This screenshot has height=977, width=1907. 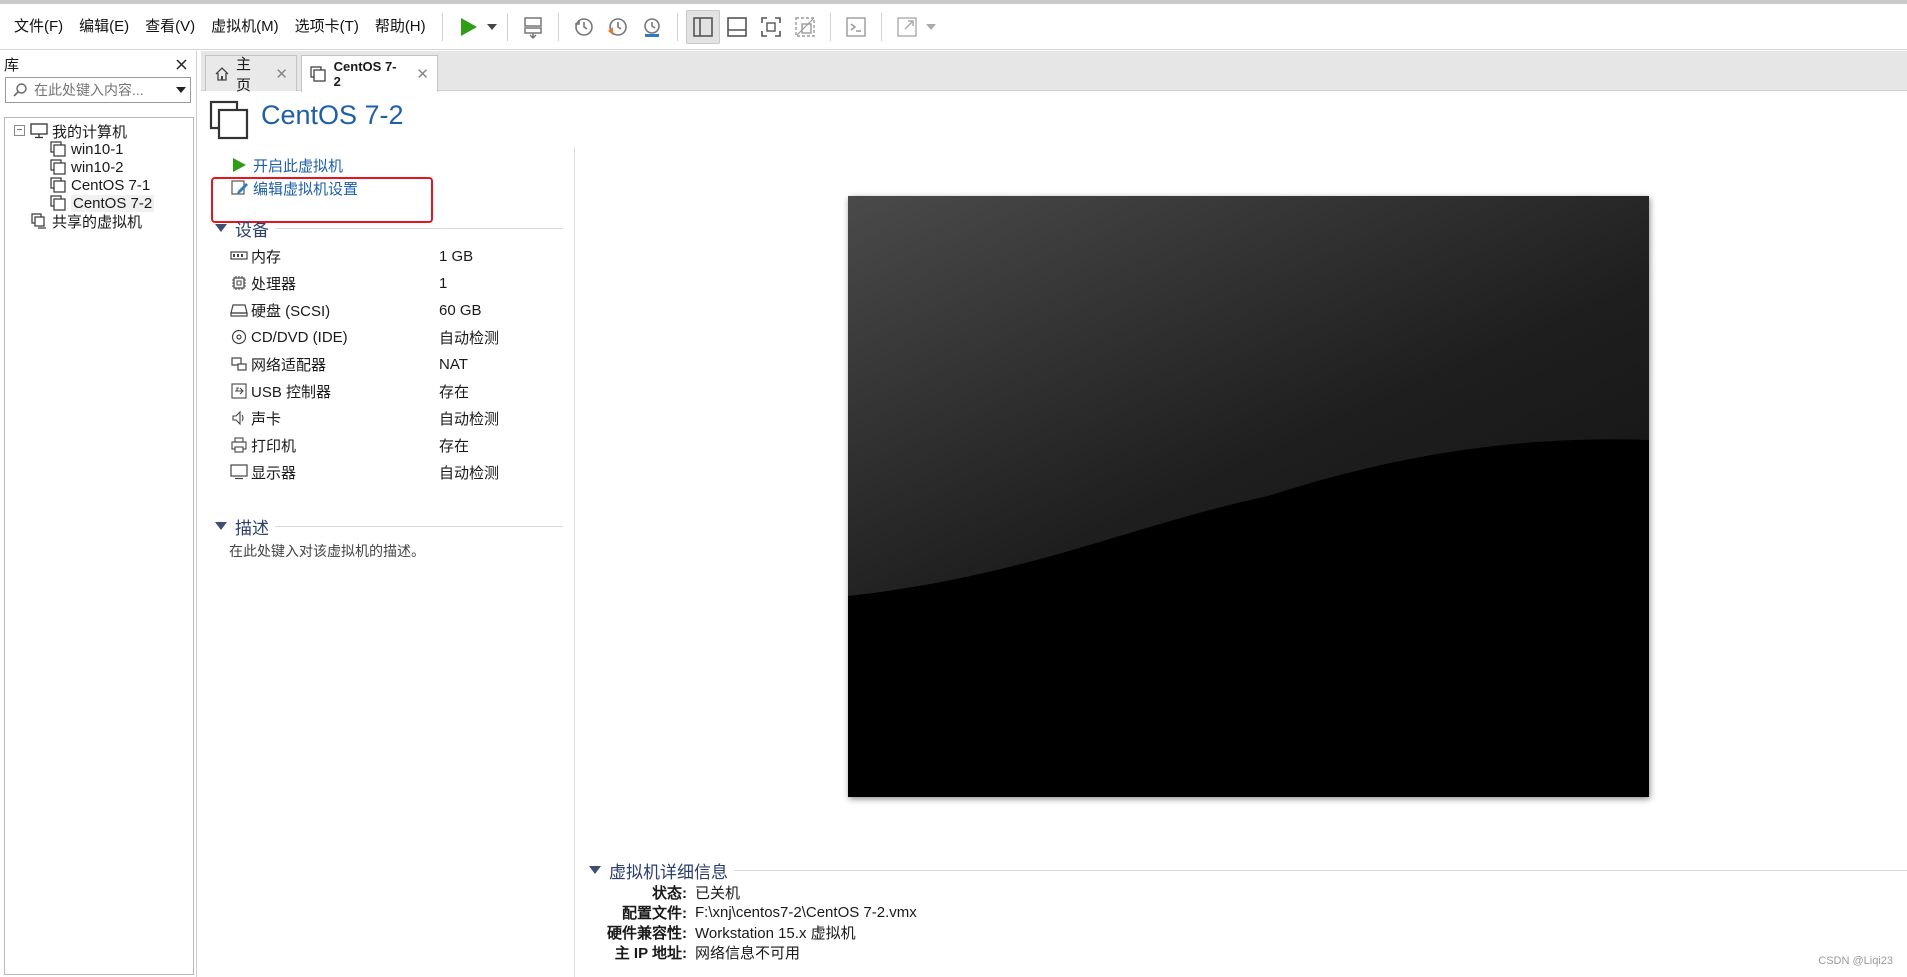 I want to click on thumbnail-bar-icon, so click(x=736, y=26).